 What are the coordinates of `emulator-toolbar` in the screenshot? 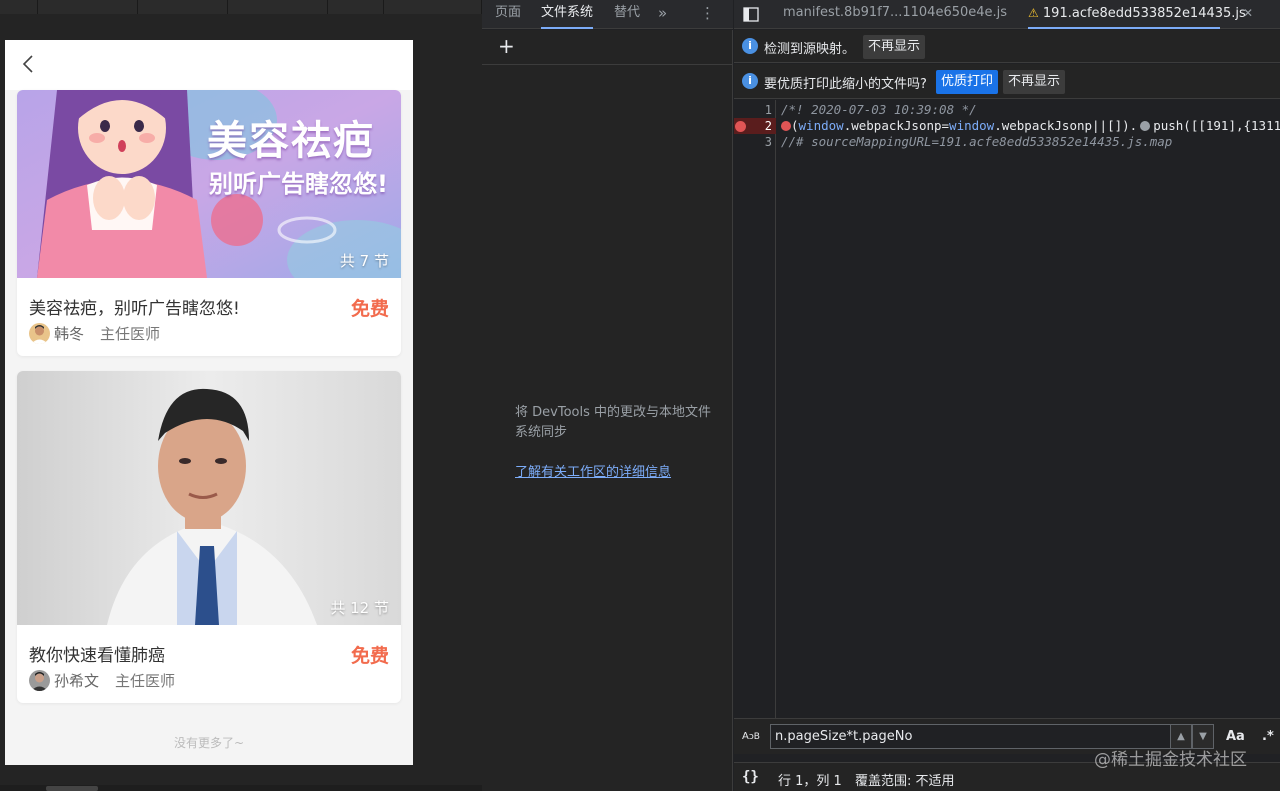 It's located at (241, 7).